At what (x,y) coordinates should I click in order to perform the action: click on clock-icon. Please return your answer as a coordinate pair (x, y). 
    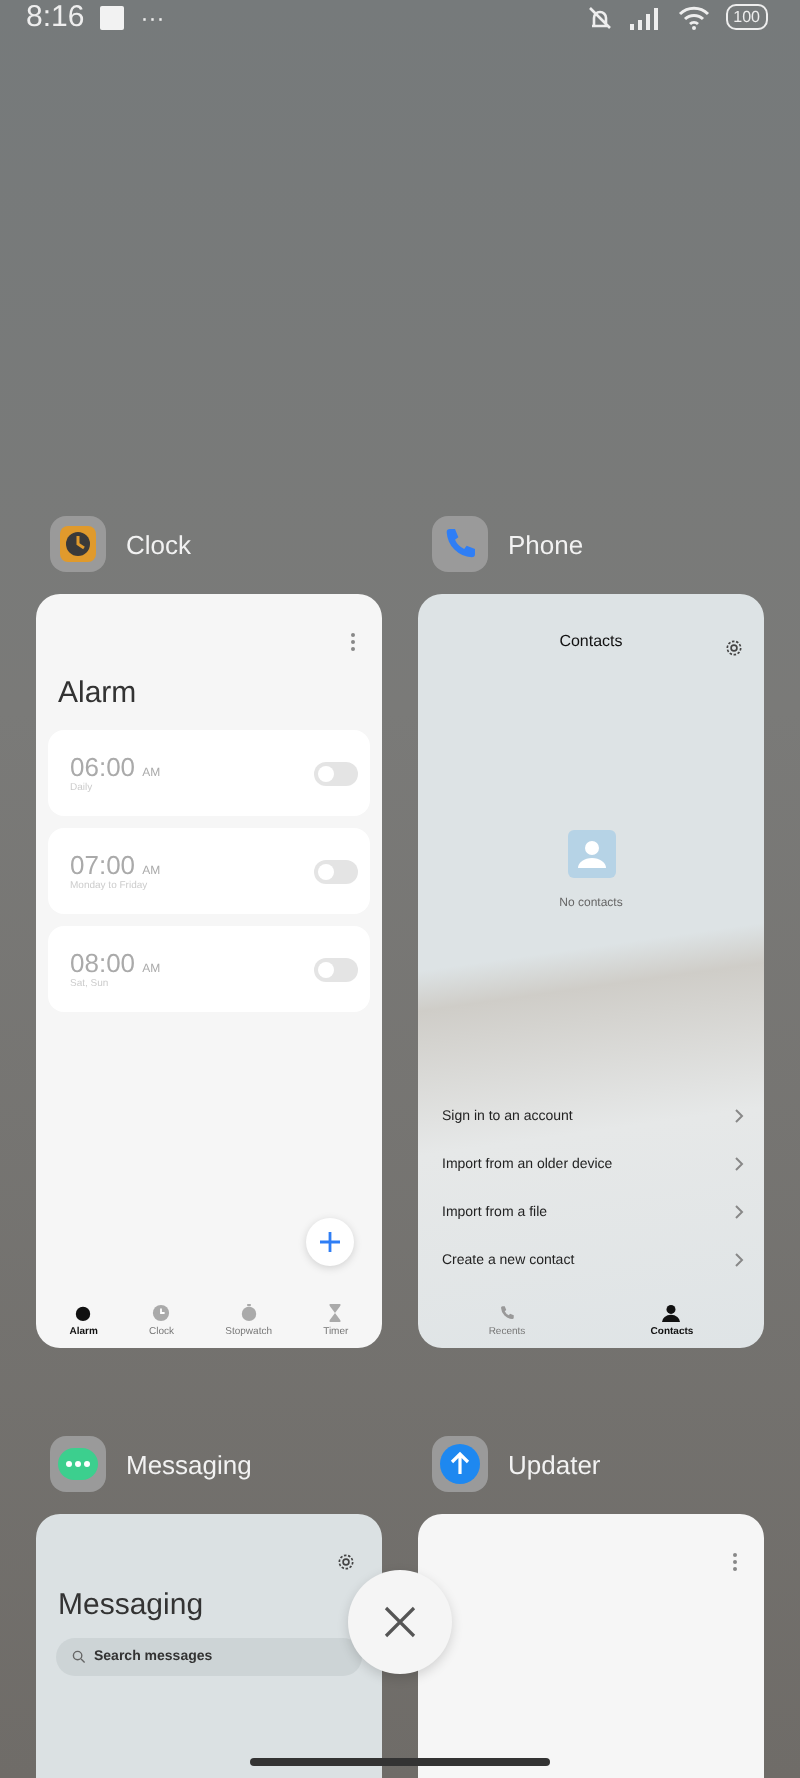
    Looking at the image, I should click on (78, 544).